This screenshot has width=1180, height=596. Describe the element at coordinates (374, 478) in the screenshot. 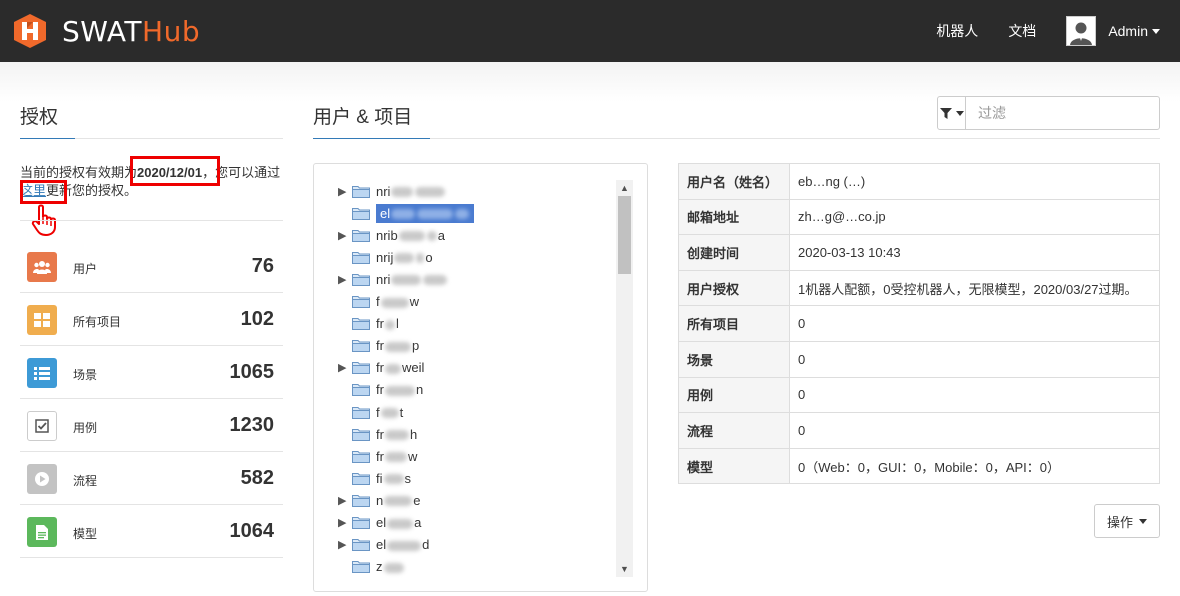

I see `tree-node: fi s` at that location.